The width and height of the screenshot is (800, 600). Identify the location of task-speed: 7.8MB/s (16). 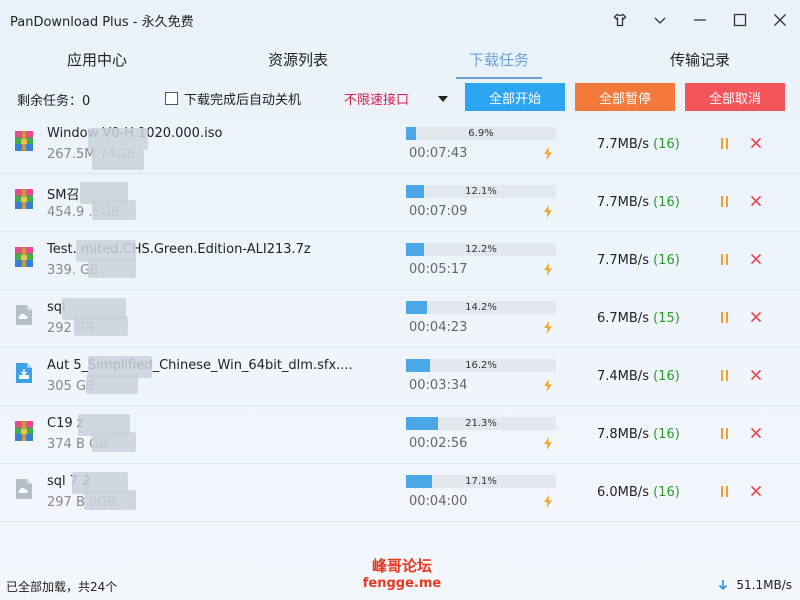
(638, 434).